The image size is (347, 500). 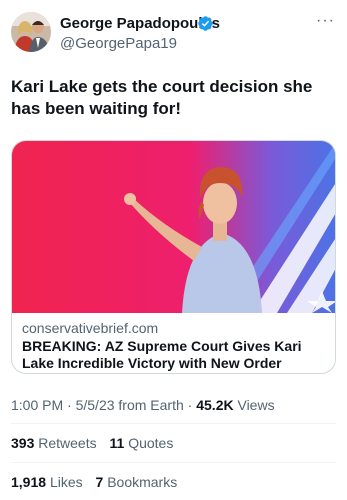 I want to click on avatar, so click(x=31, y=32).